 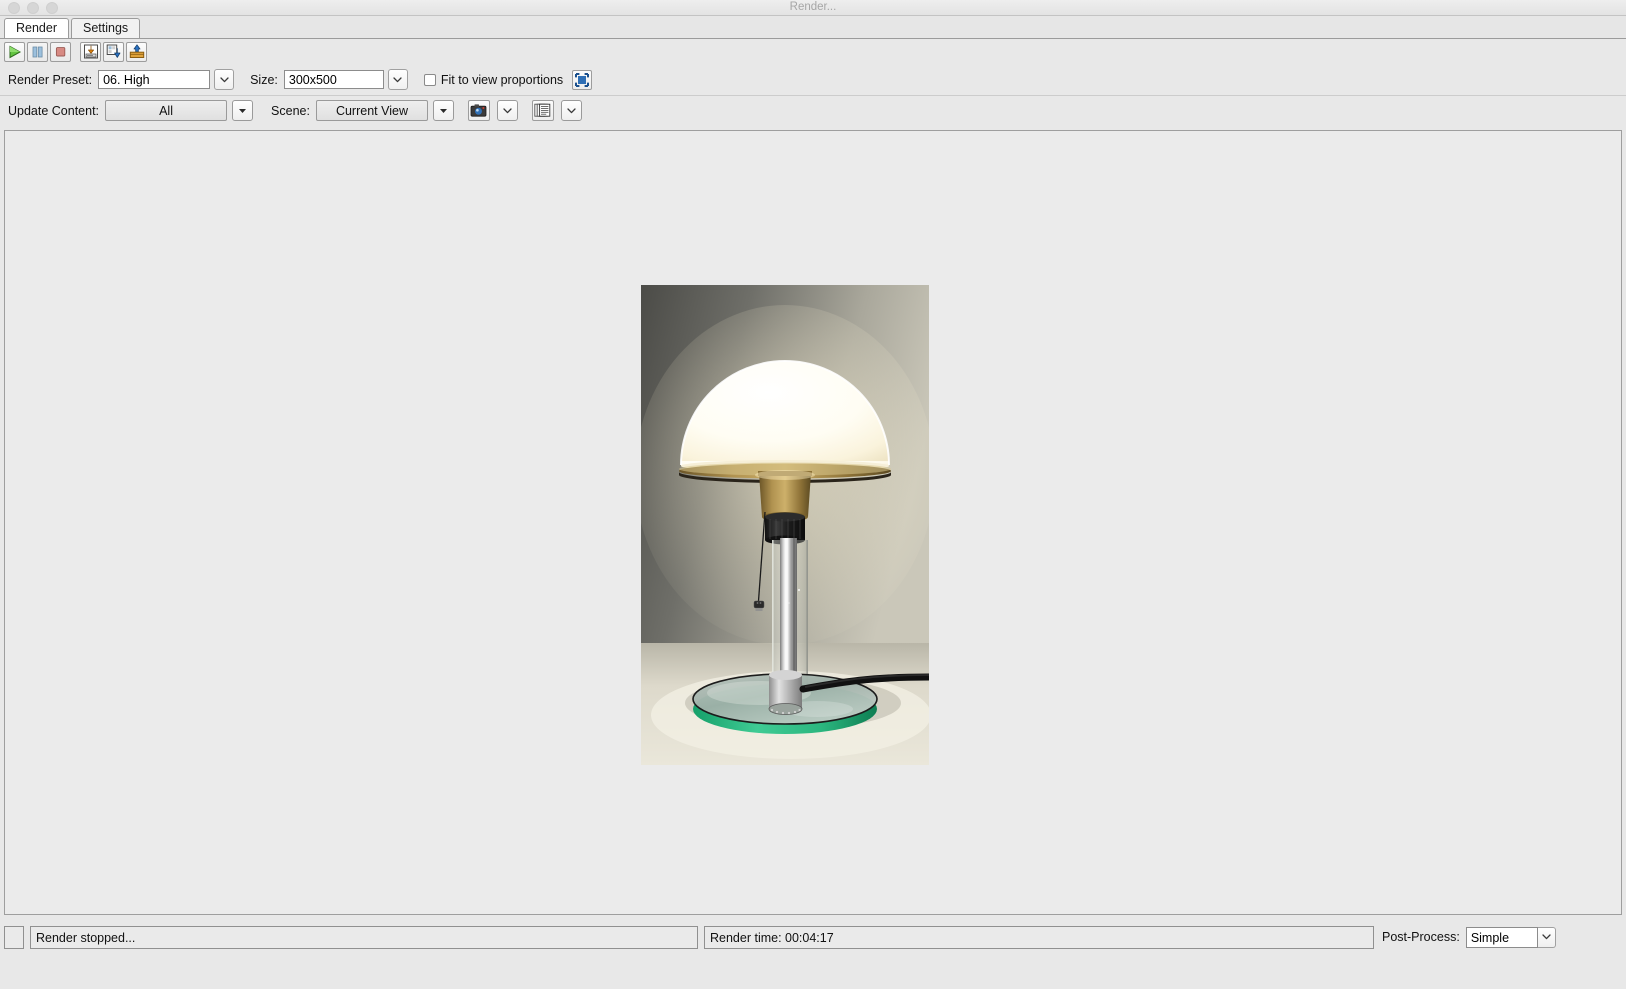 I want to click on camera-button, so click(x=478, y=110).